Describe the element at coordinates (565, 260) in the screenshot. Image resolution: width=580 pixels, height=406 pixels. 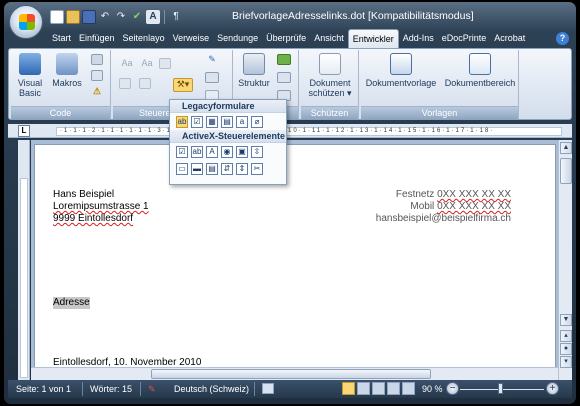
I see `vertical-scrollbar: ▲ ▼ ▴ ● ▾` at that location.